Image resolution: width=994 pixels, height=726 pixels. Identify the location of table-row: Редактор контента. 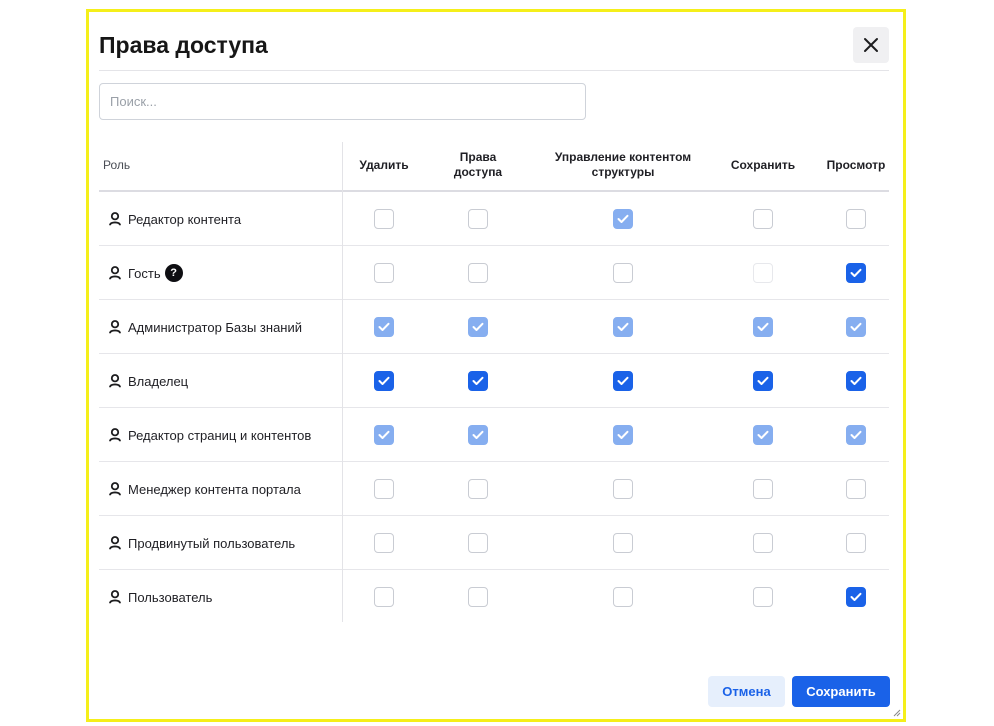
(494, 219).